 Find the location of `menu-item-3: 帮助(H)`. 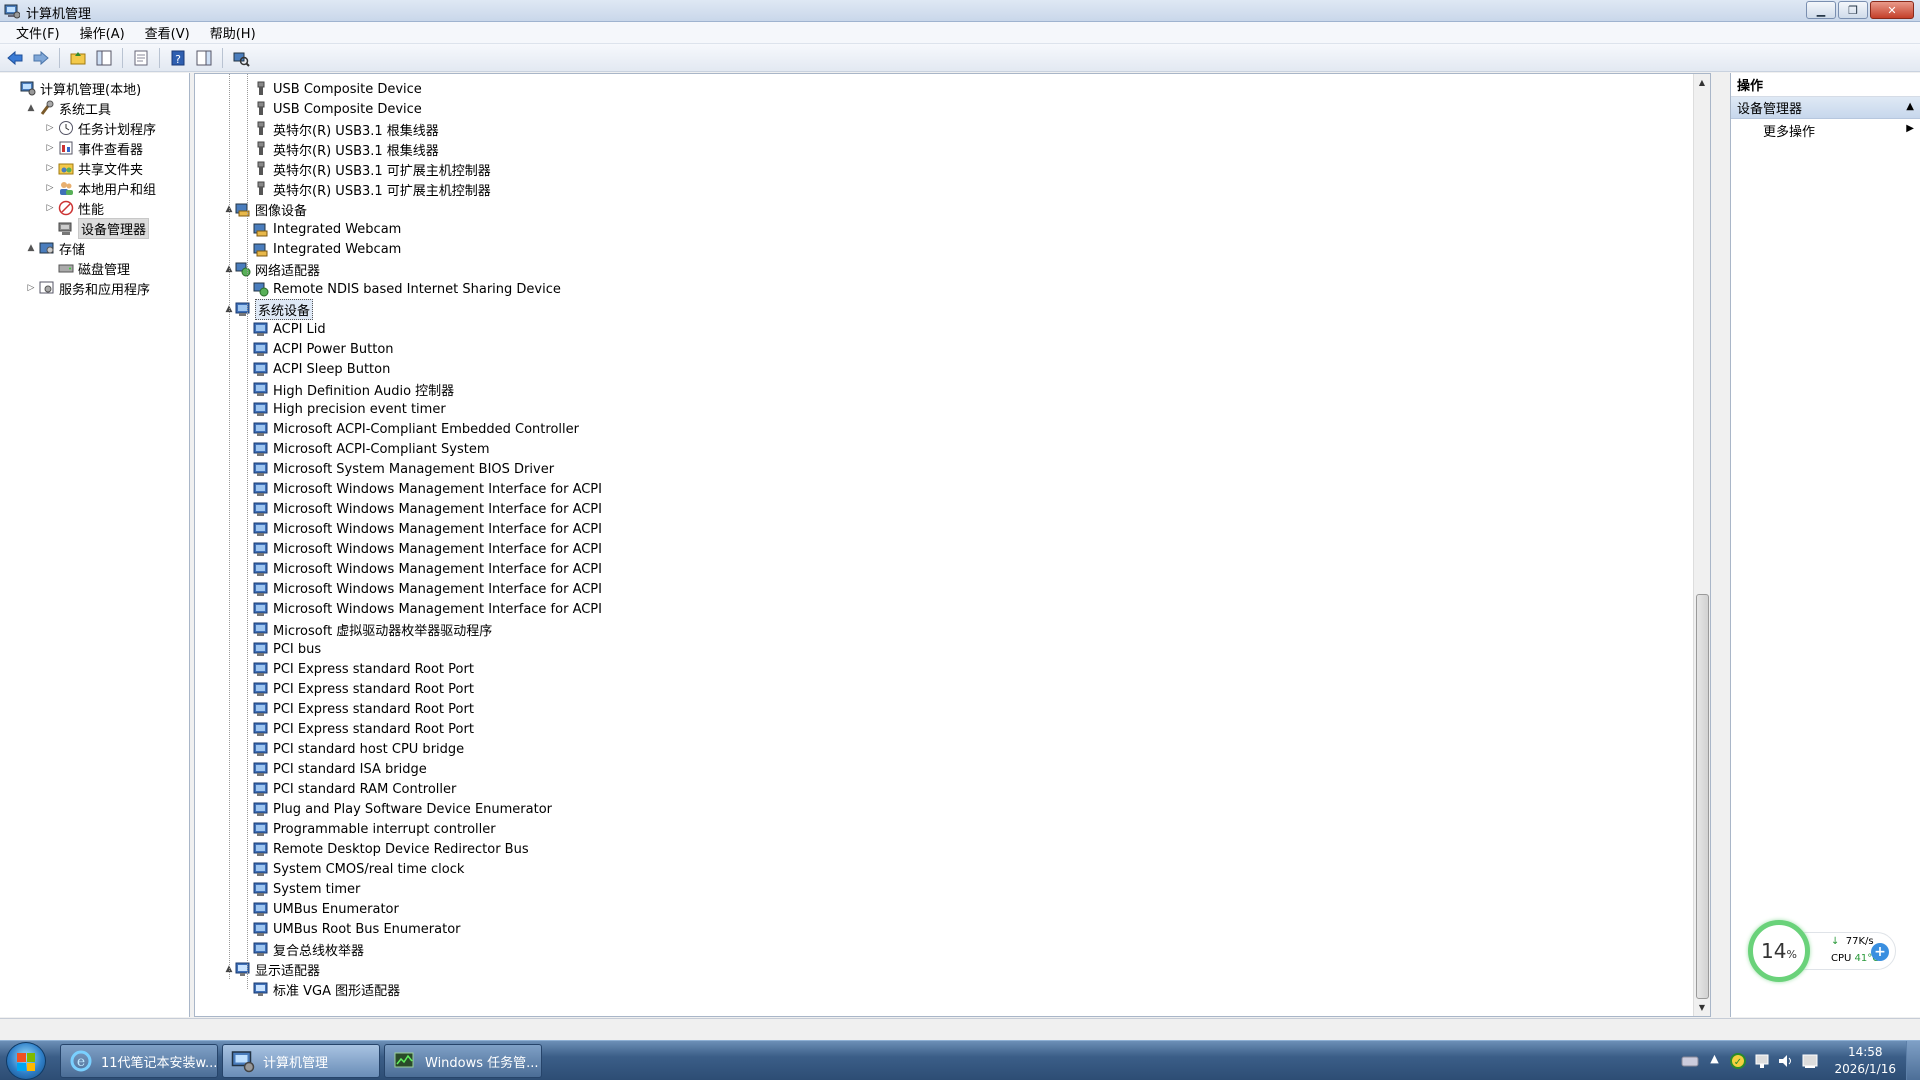

menu-item-3: 帮助(H) is located at coordinates (233, 32).